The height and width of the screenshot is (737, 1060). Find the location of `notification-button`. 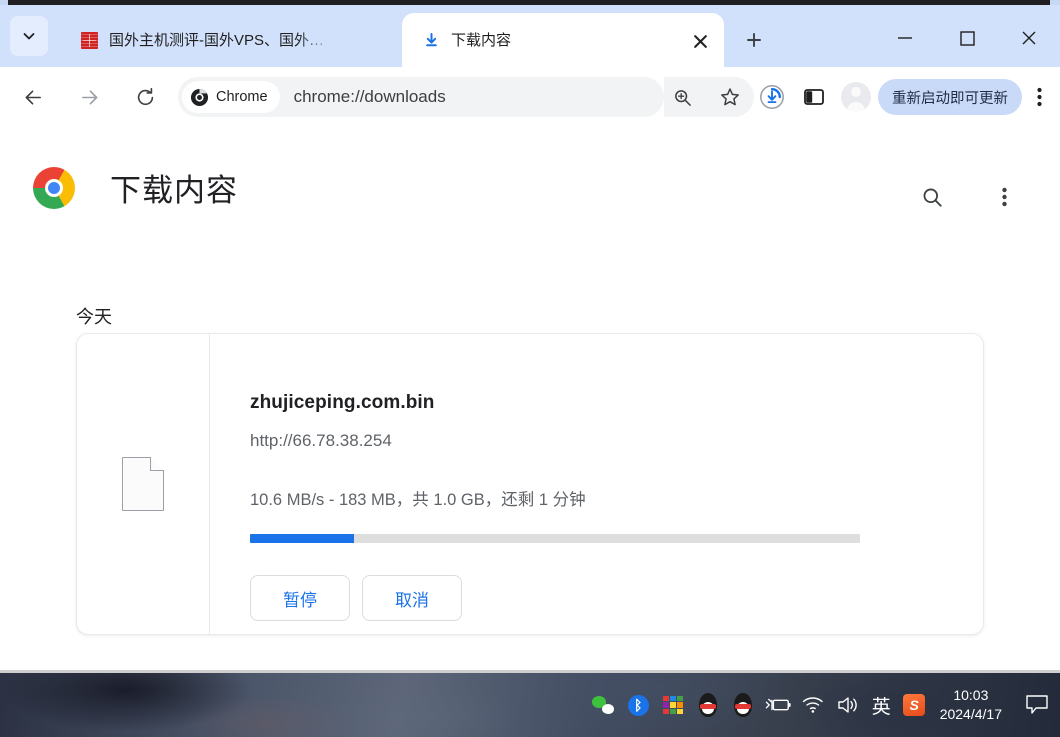

notification-button is located at coordinates (1037, 705).